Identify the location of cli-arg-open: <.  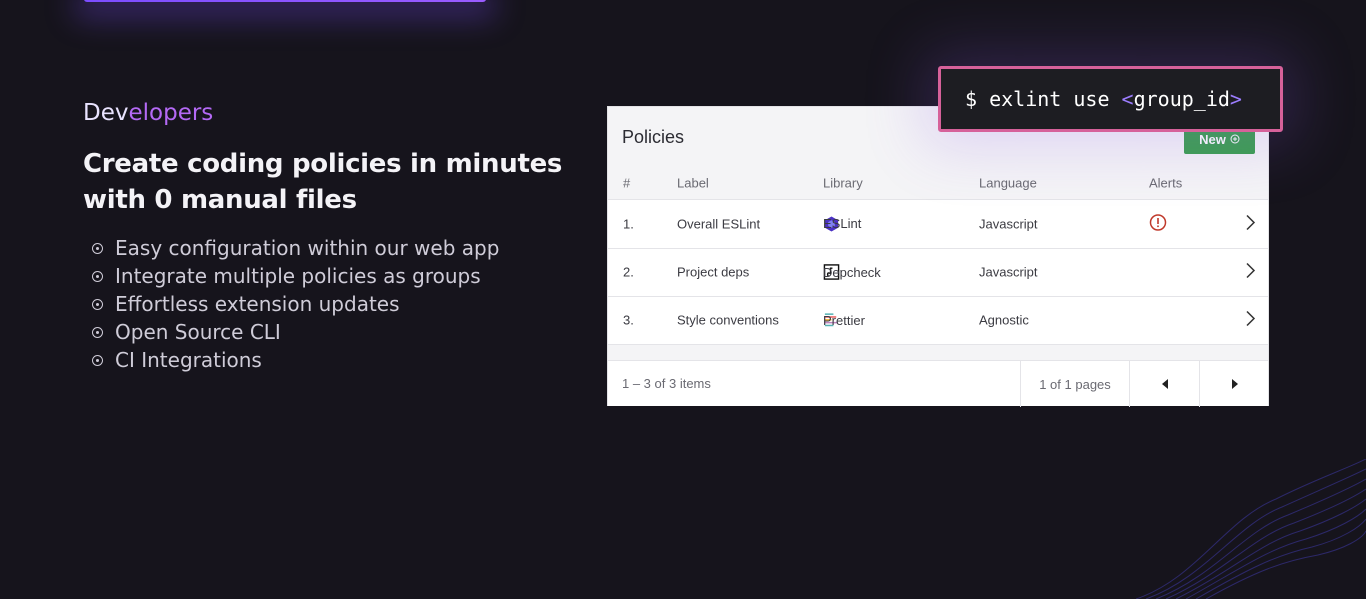
(1127, 99).